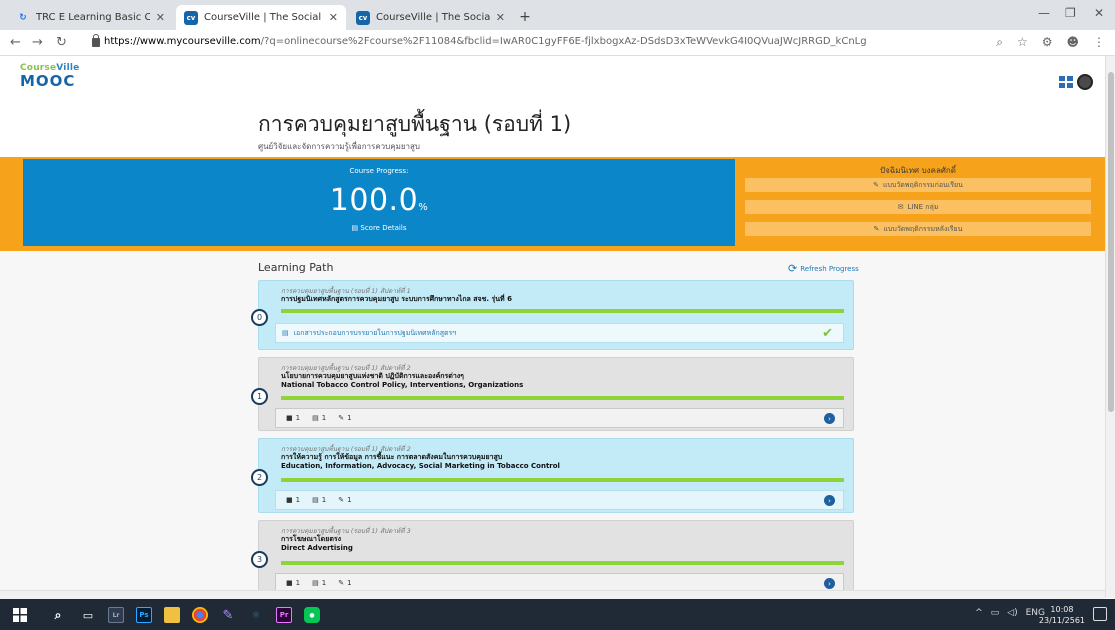 Image resolution: width=1115 pixels, height=630 pixels. What do you see at coordinates (1012, 613) in the screenshot?
I see `volume-icon: ◁)` at bounding box center [1012, 613].